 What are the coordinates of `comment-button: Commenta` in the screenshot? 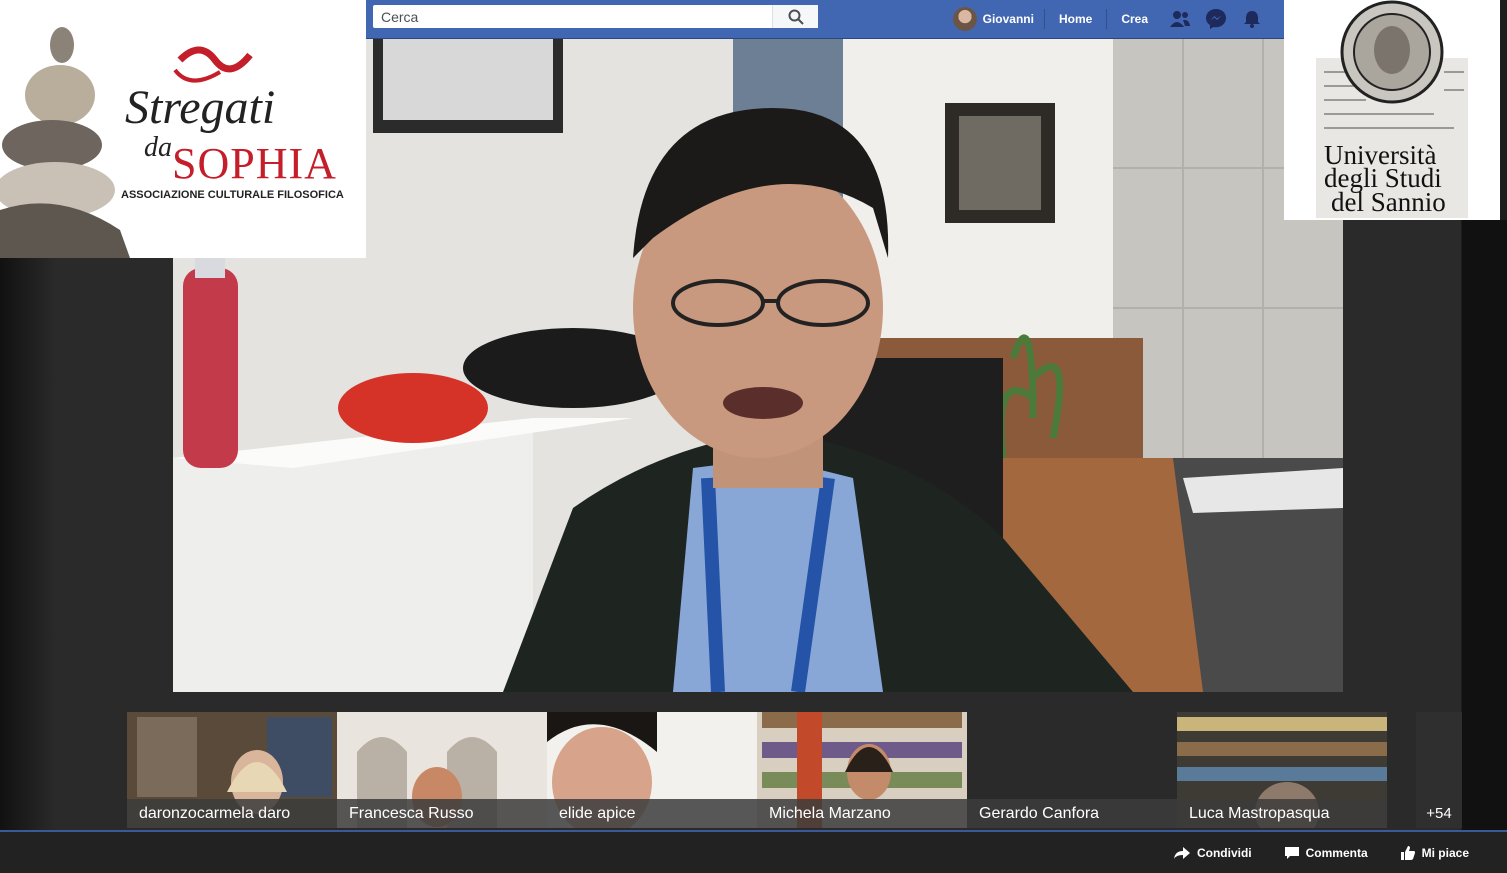 It's located at (1326, 853).